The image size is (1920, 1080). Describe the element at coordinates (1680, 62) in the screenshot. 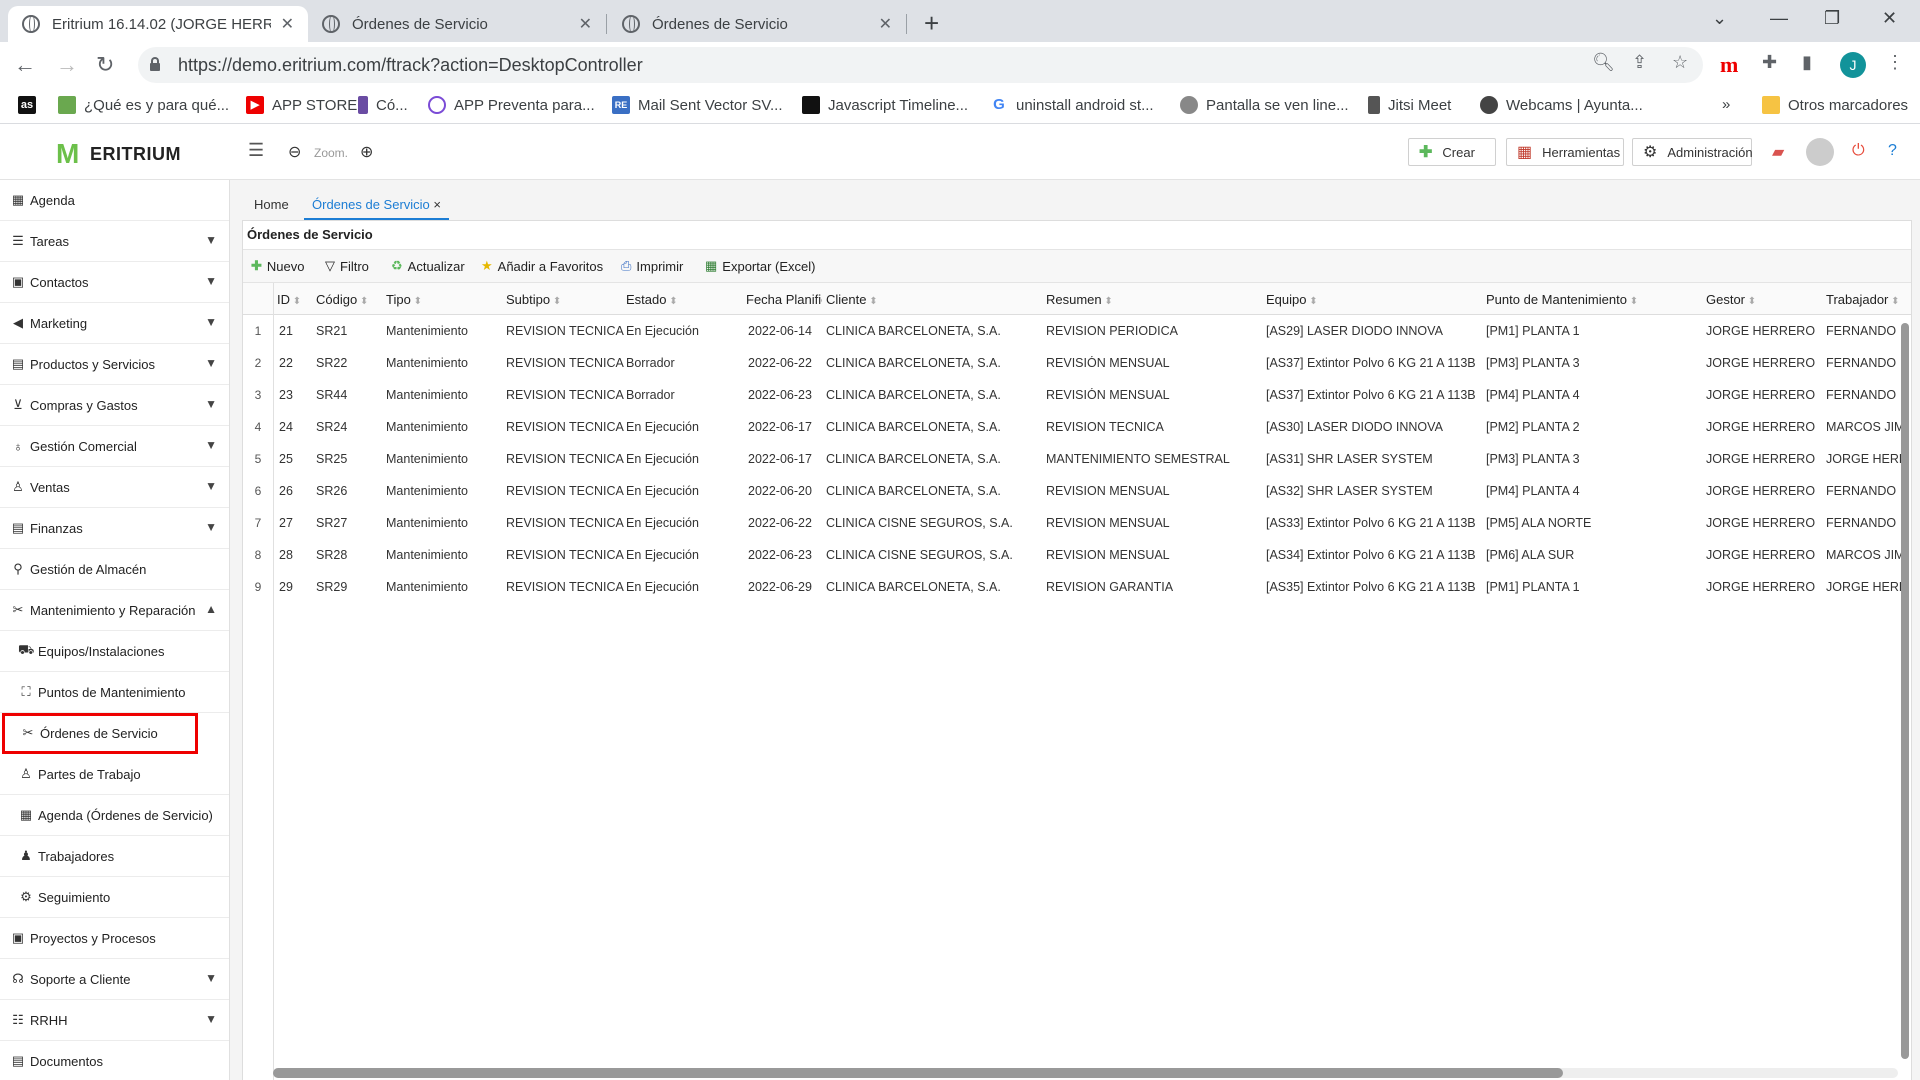

I see `star-icon: ☆` at that location.